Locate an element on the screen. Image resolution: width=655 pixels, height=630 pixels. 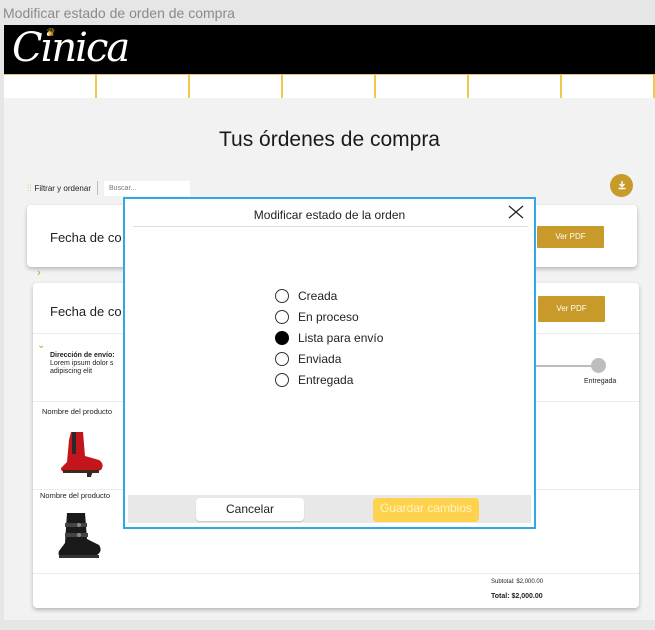
radio-button-selected is located at coordinates (282, 337).